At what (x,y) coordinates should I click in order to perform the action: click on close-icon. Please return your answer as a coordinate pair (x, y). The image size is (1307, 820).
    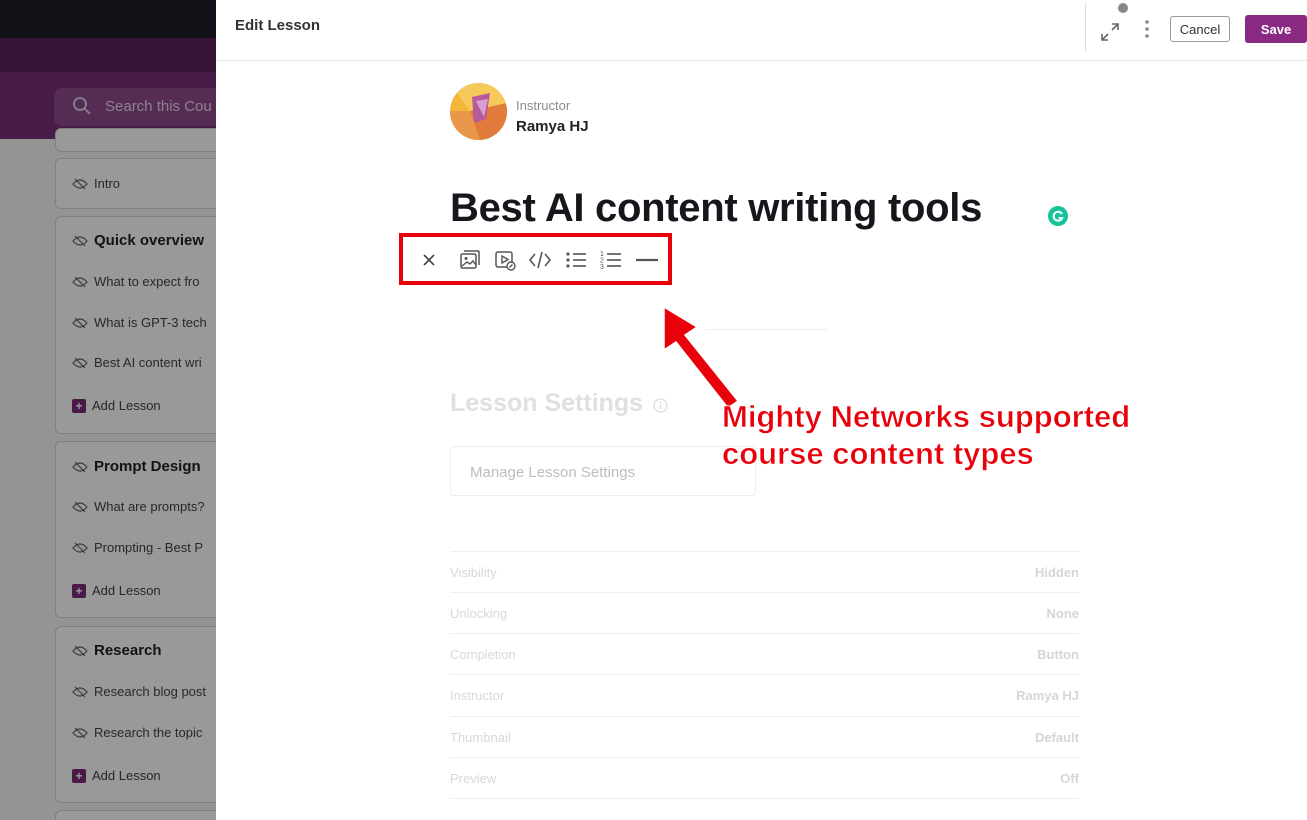
    Looking at the image, I should click on (429, 260).